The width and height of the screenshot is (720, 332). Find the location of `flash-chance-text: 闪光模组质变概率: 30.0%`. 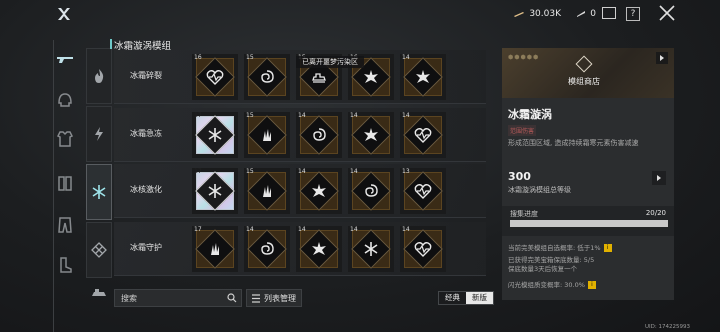

flash-chance-text: 闪光模组质变概率: 30.0% is located at coordinates (546, 285).